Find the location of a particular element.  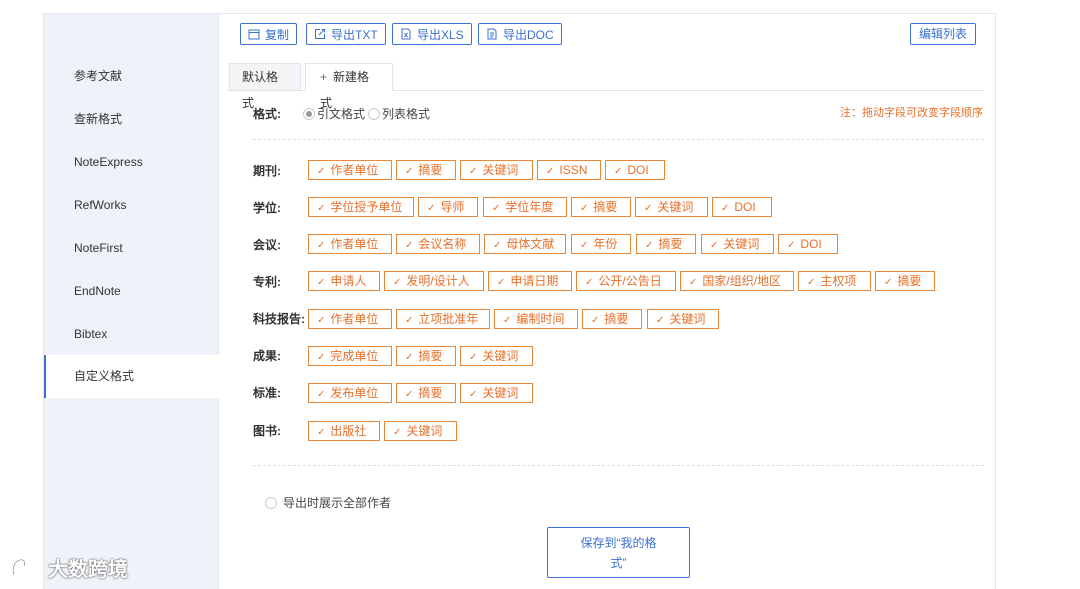

sidebar-item-noteexpress: NoteExpress is located at coordinates (131, 162).